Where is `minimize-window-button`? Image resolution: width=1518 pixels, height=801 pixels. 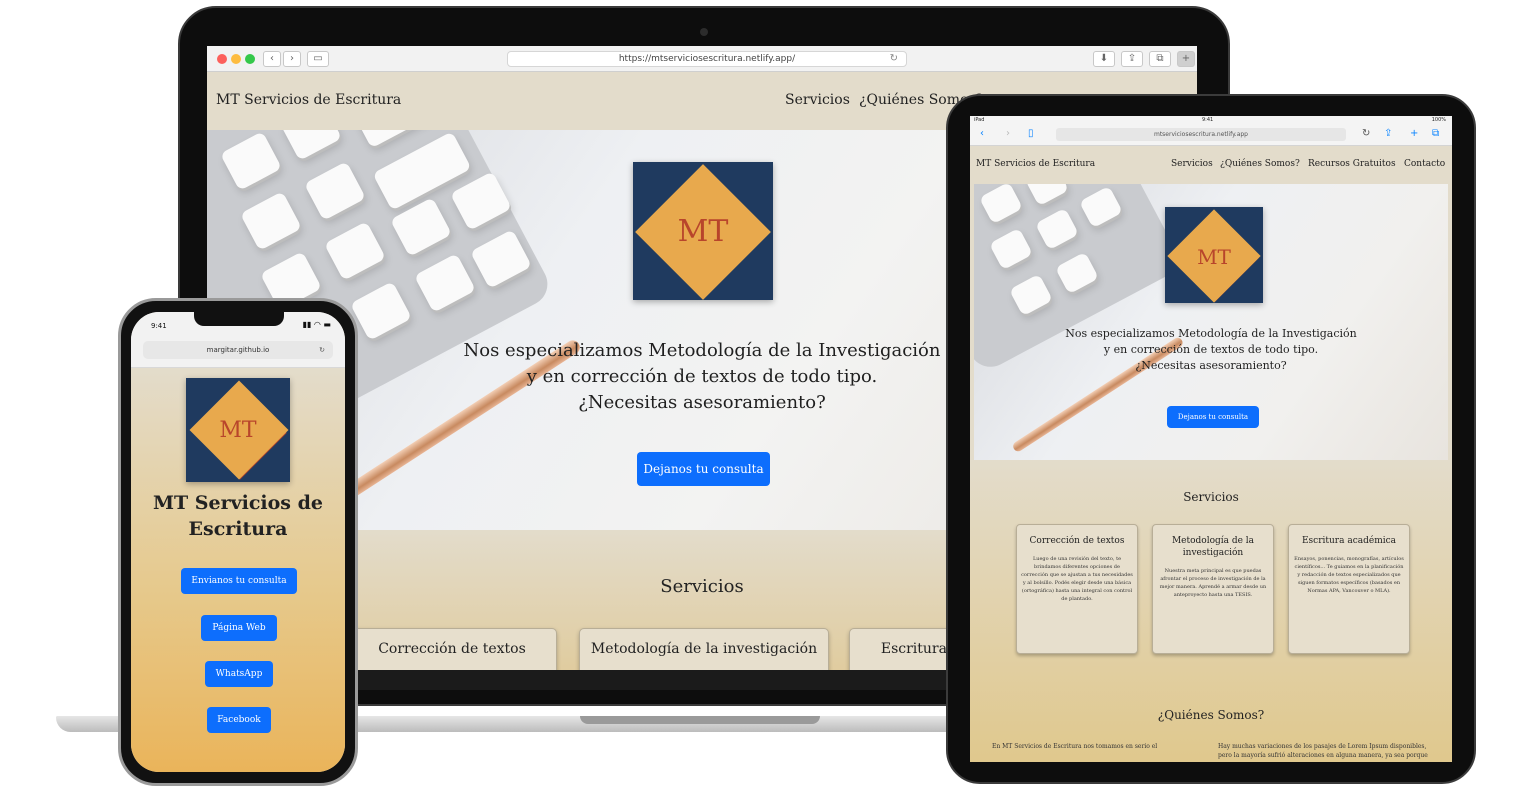
minimize-window-button is located at coordinates (236, 59).